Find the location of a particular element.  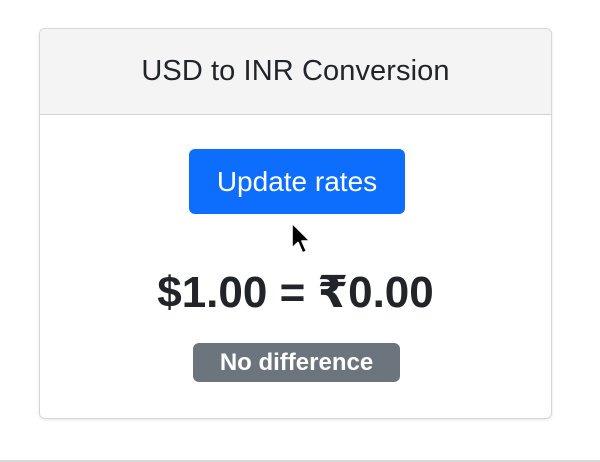

update-rates-button: Update rates is located at coordinates (297, 181).